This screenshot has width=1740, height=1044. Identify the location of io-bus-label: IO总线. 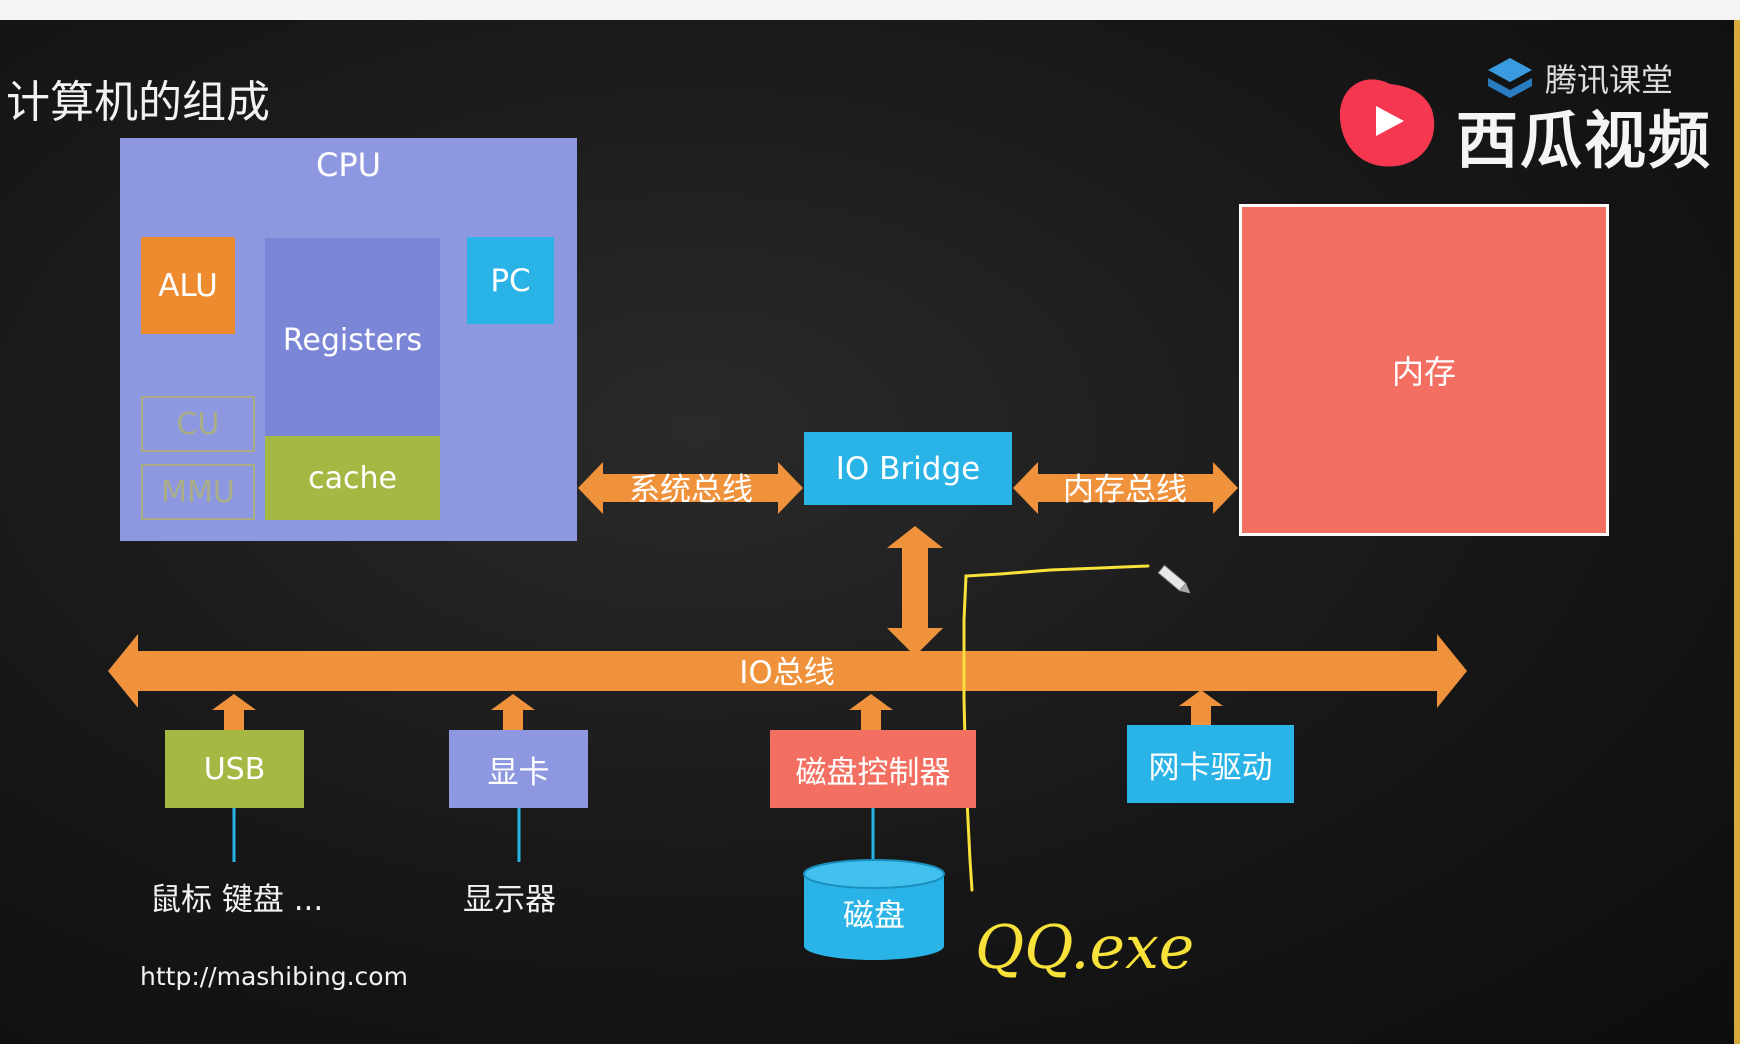
(787, 673).